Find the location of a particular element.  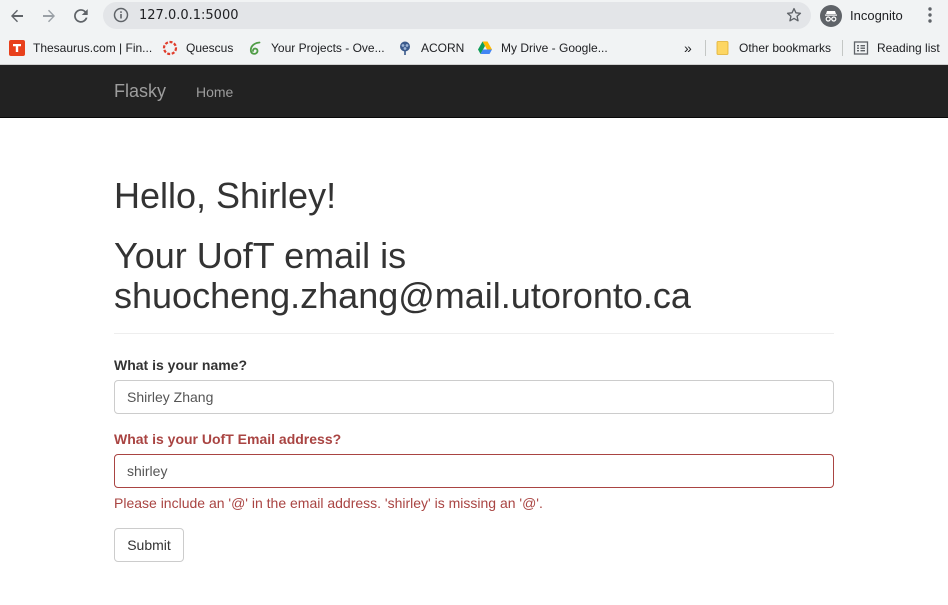

acorn-icon is located at coordinates (405, 48).